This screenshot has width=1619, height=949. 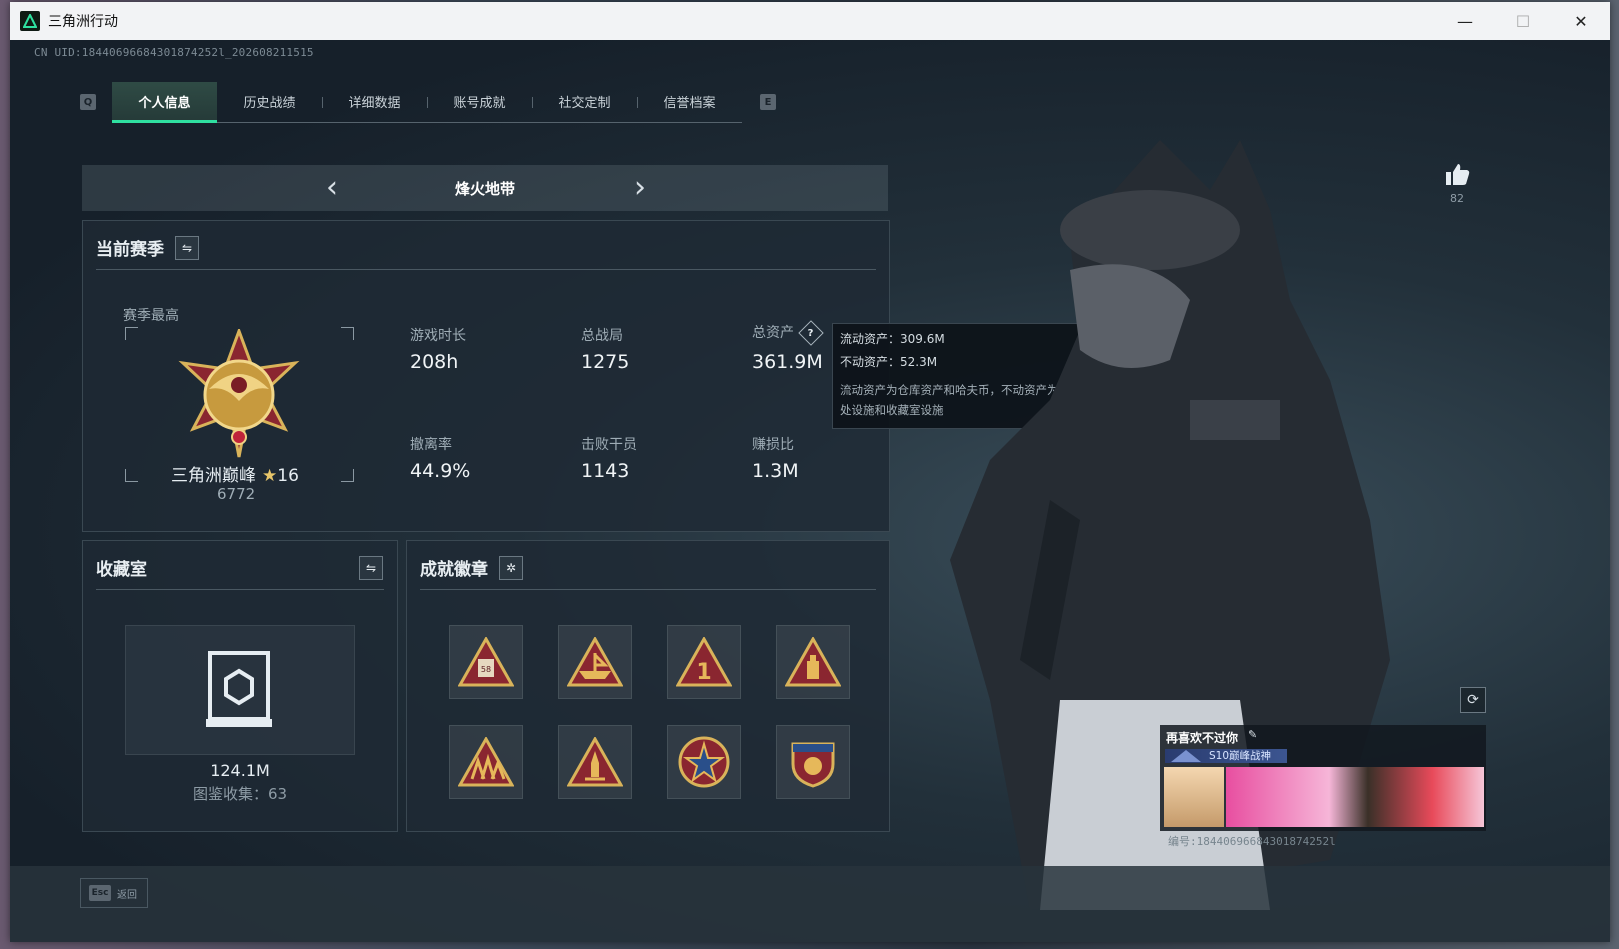 What do you see at coordinates (813, 662) in the screenshot?
I see `badge-bottle-icon` at bounding box center [813, 662].